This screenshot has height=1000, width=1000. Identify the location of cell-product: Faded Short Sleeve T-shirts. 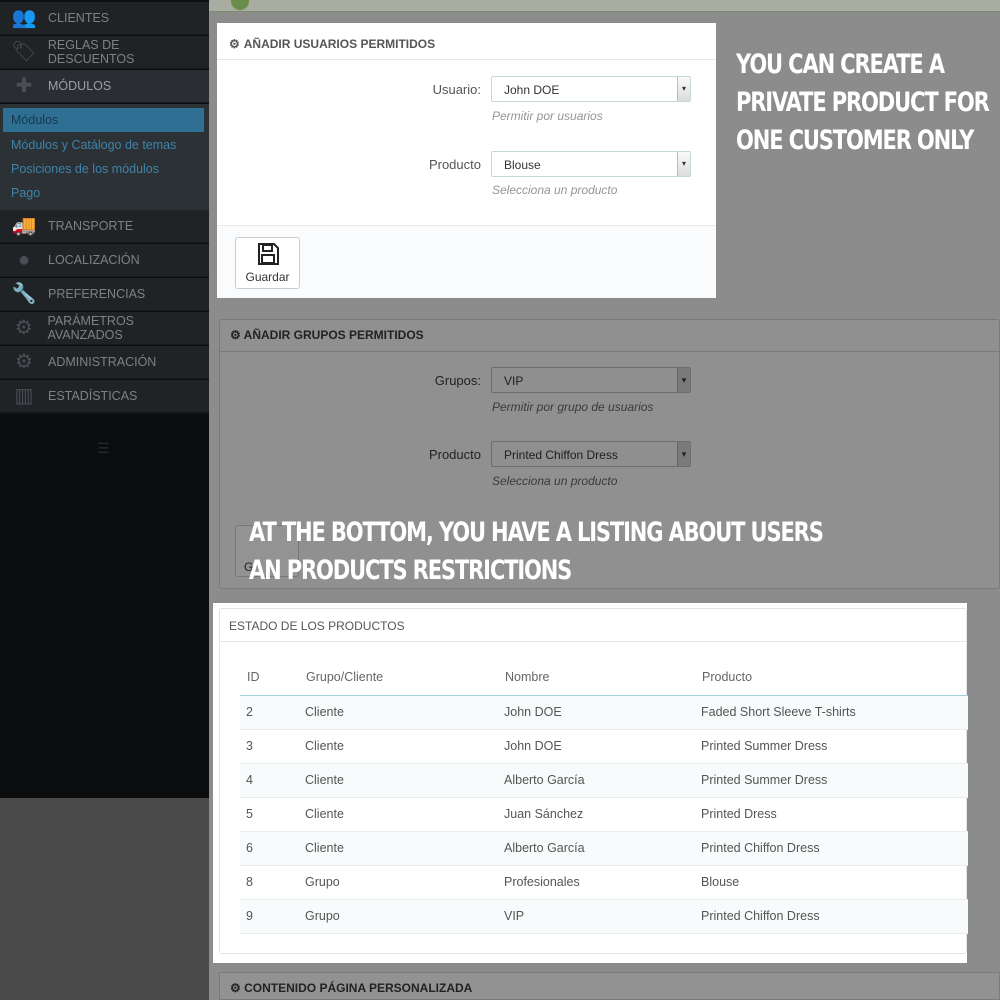
(831, 712).